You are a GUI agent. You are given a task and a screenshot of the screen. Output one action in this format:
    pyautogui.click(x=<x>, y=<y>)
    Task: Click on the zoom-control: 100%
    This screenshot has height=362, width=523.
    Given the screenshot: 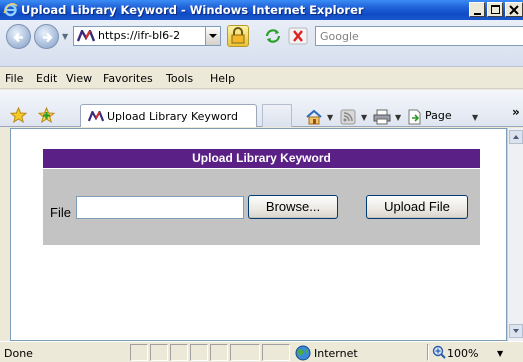 What is the action you would take?
    pyautogui.click(x=455, y=353)
    